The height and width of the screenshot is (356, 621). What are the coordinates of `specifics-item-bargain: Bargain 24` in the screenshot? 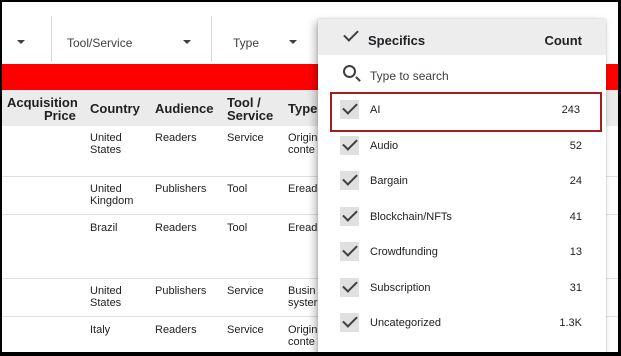 It's located at (462, 181).